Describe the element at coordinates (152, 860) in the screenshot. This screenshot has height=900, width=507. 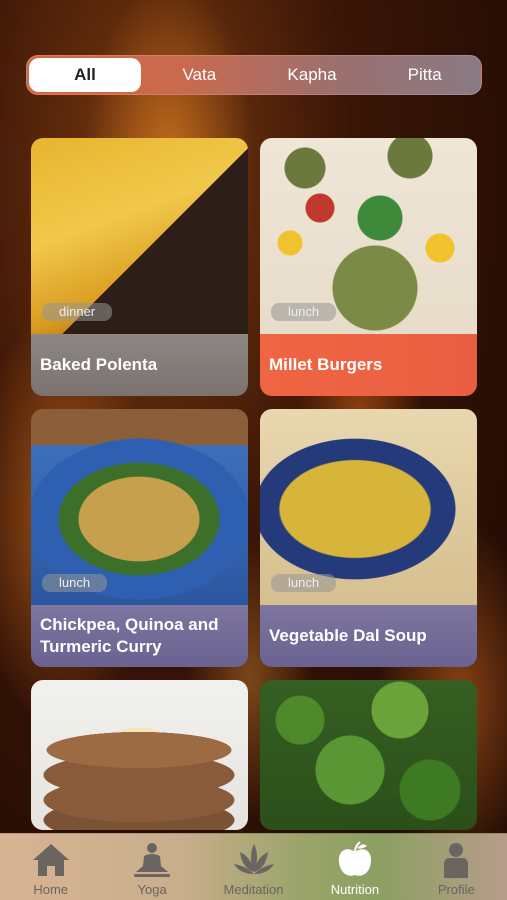
I see `yoga-icon` at that location.